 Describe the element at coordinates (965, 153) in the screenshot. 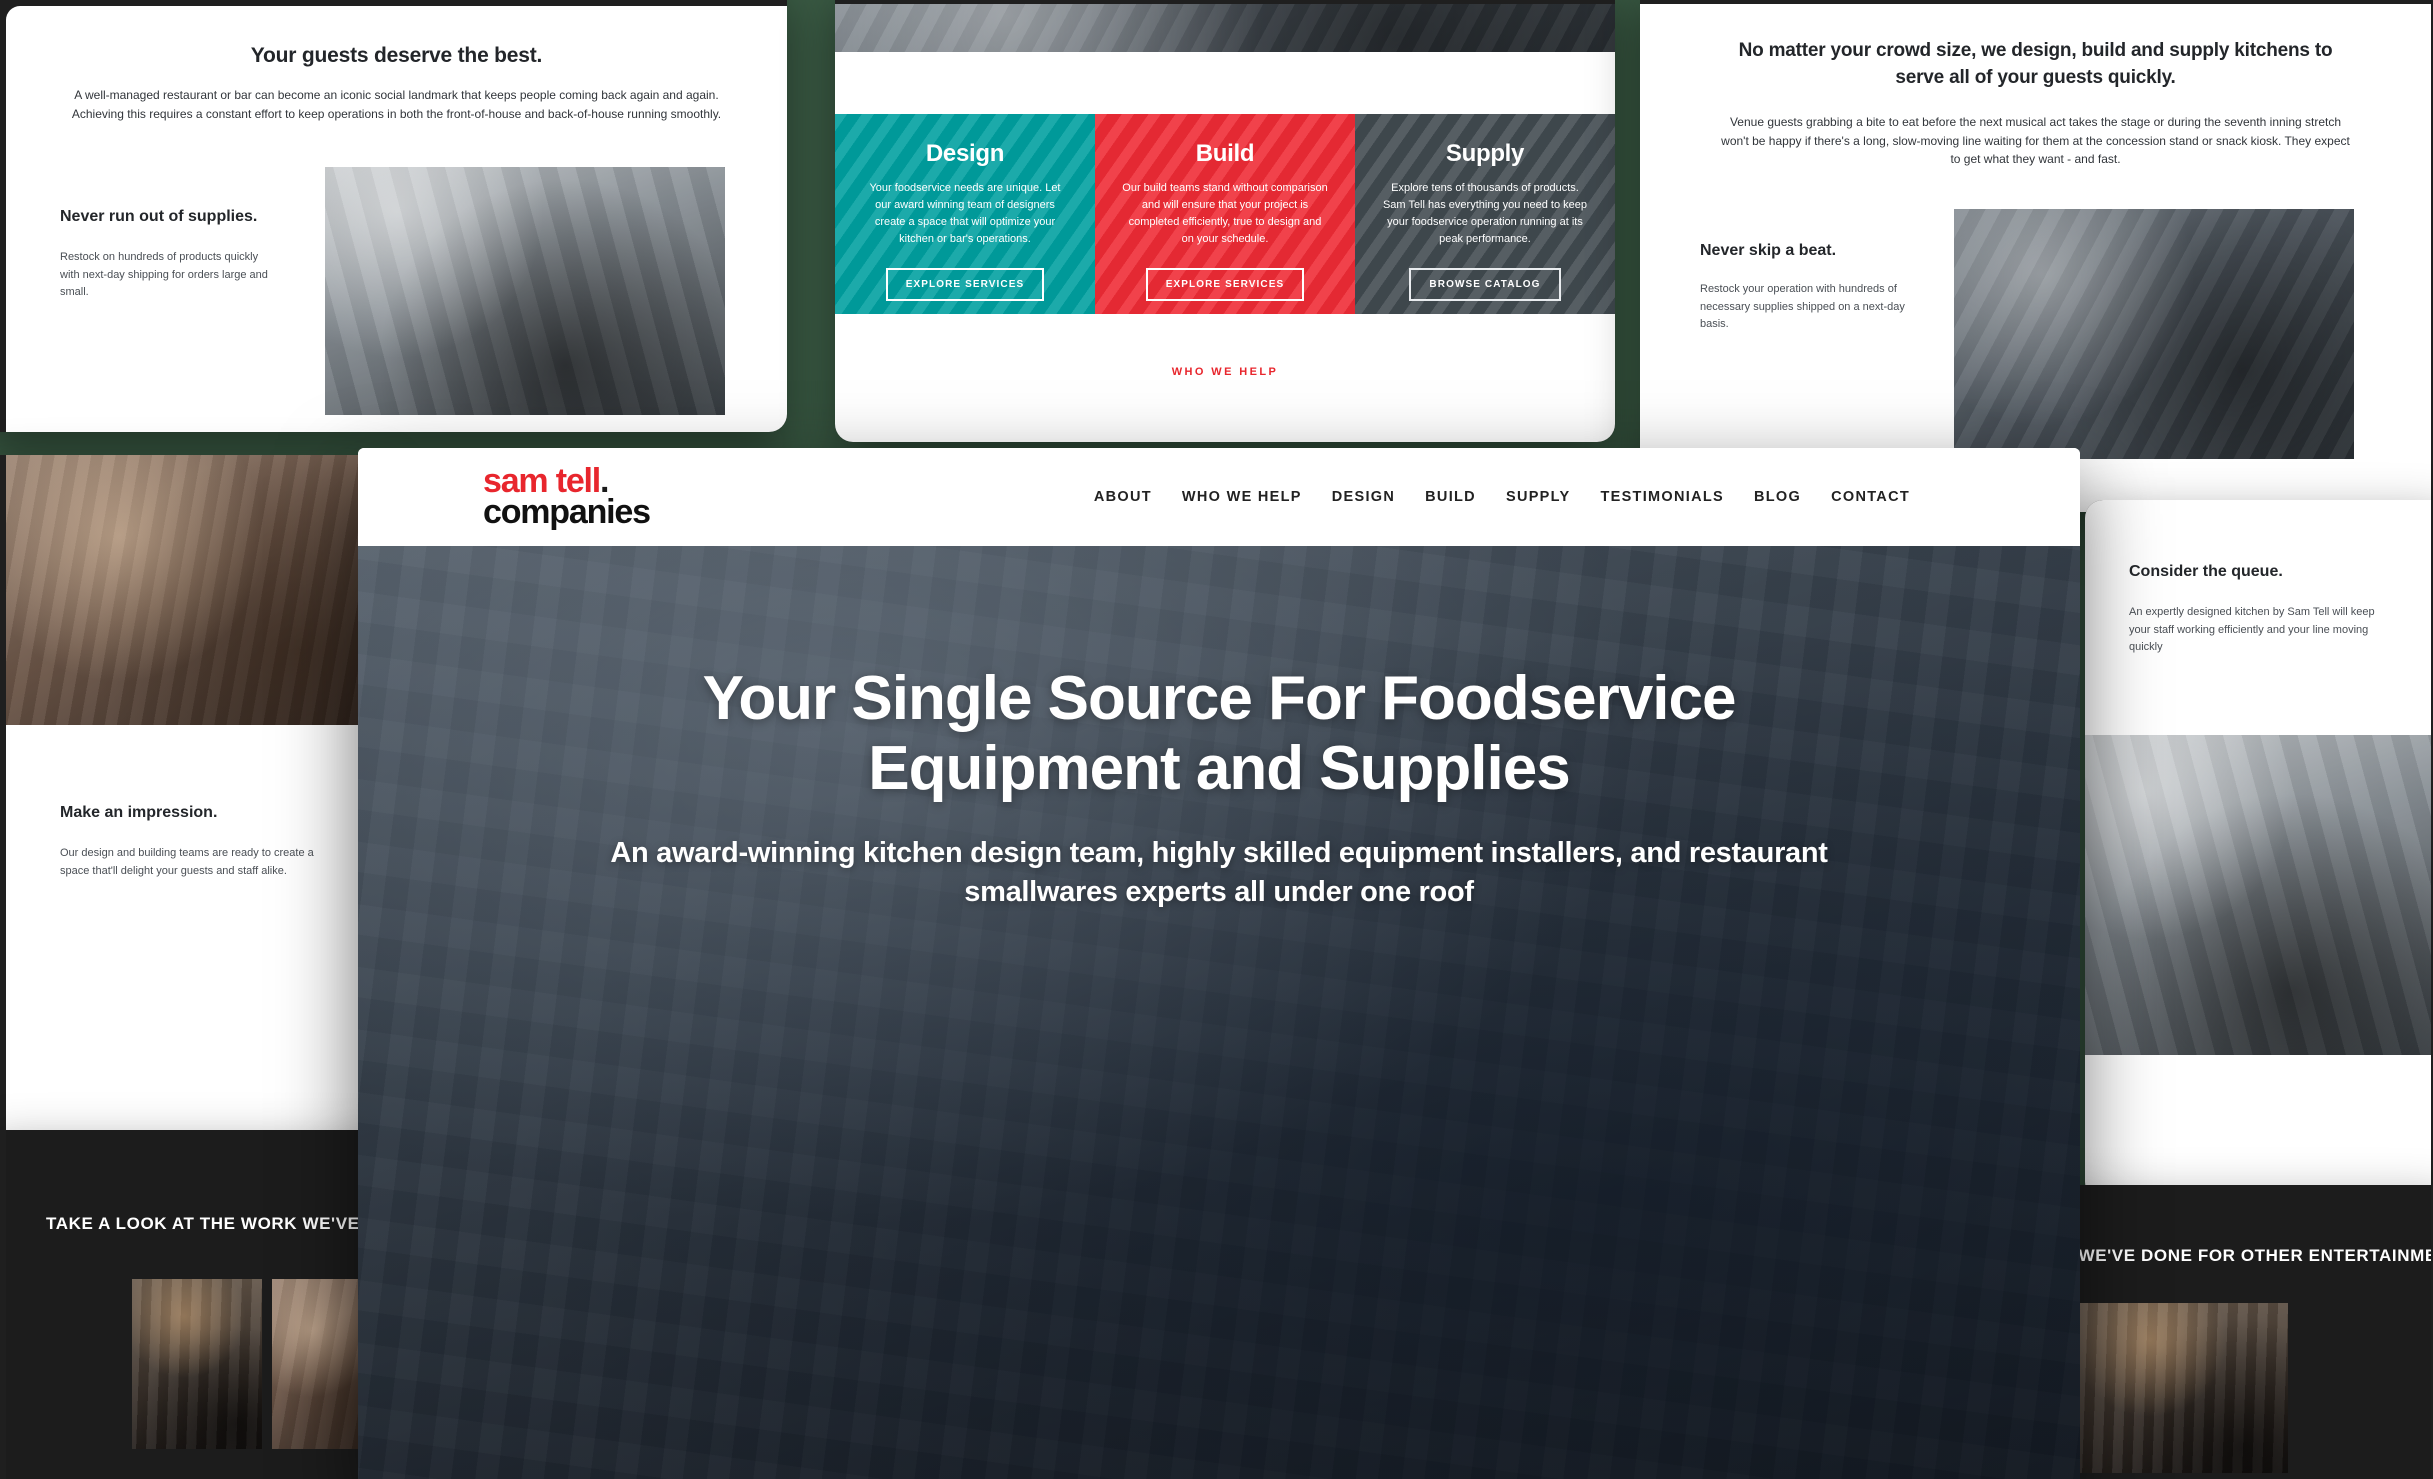

I see `panel-title: Design` at that location.